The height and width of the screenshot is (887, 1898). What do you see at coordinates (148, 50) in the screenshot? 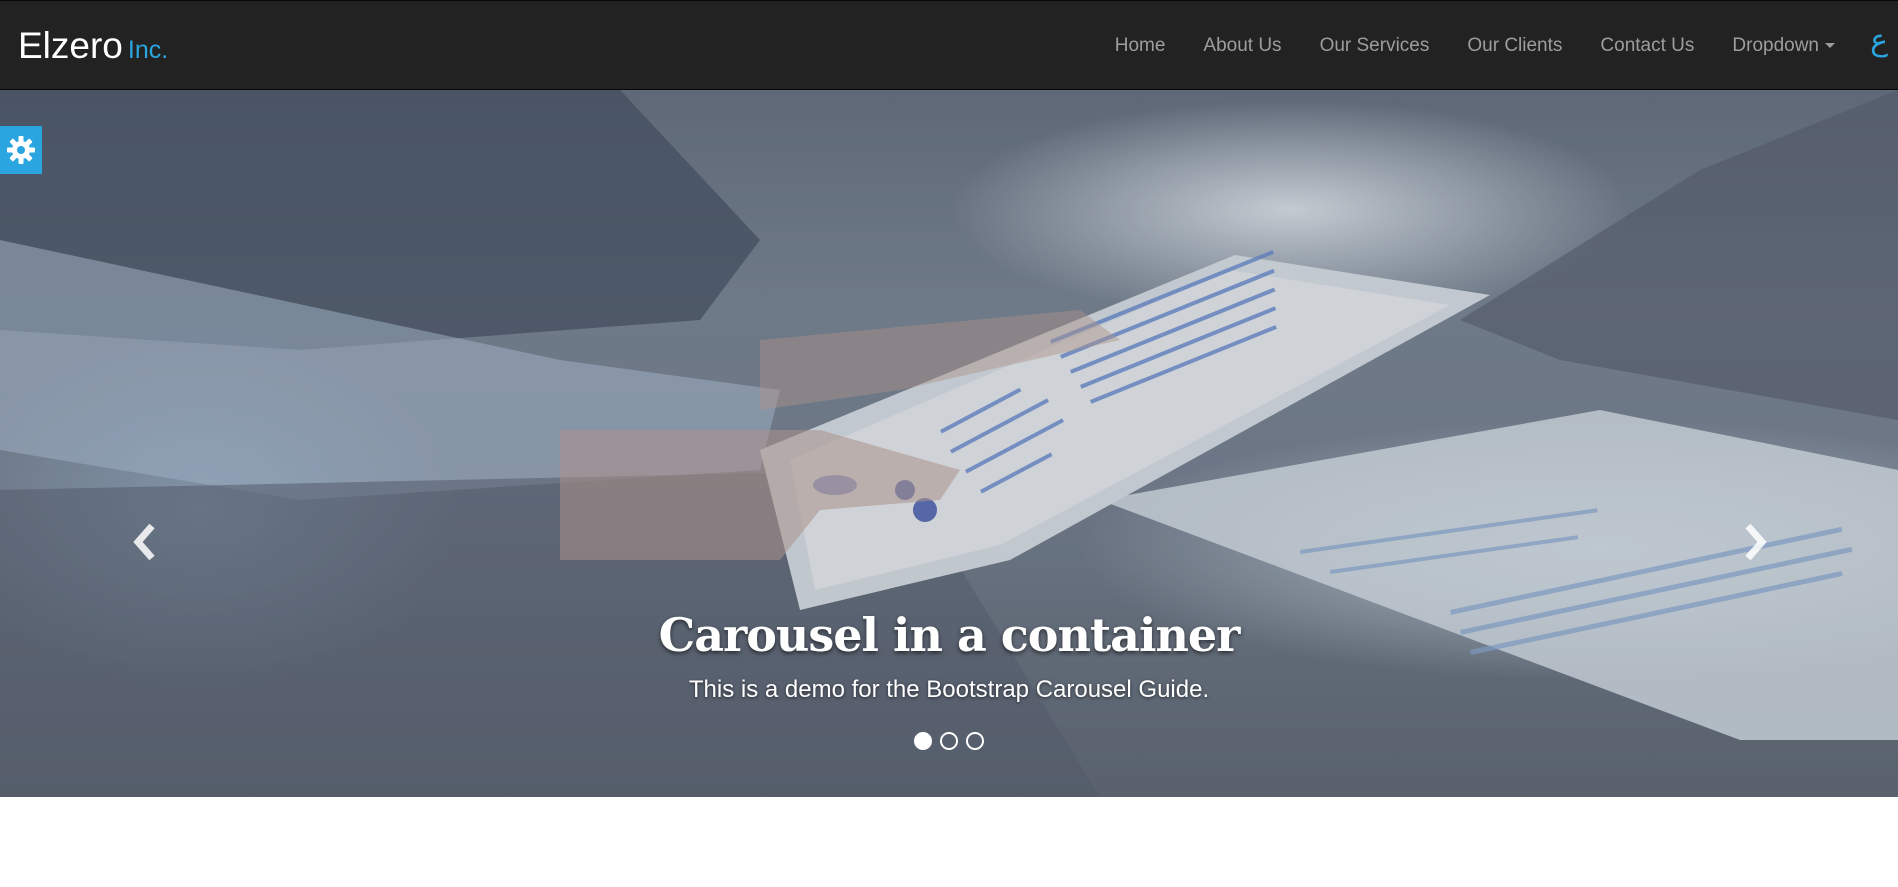
I see `brand-suffix: Inc.` at bounding box center [148, 50].